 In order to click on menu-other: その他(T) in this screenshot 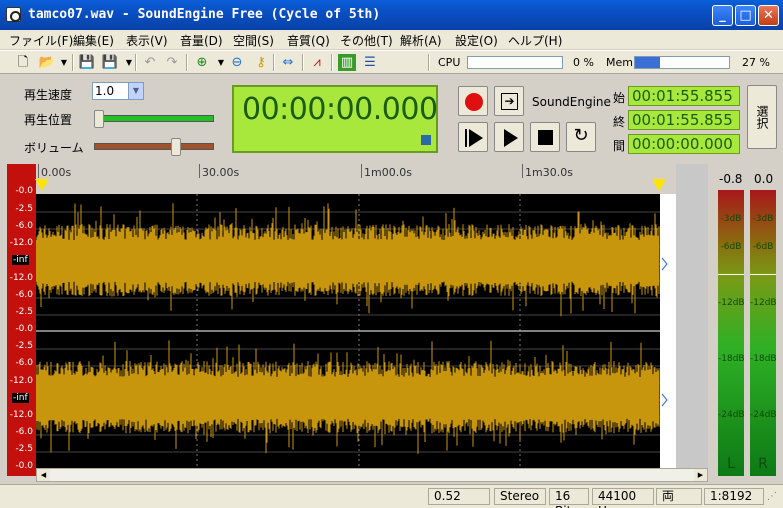, I will do `click(366, 40)`.